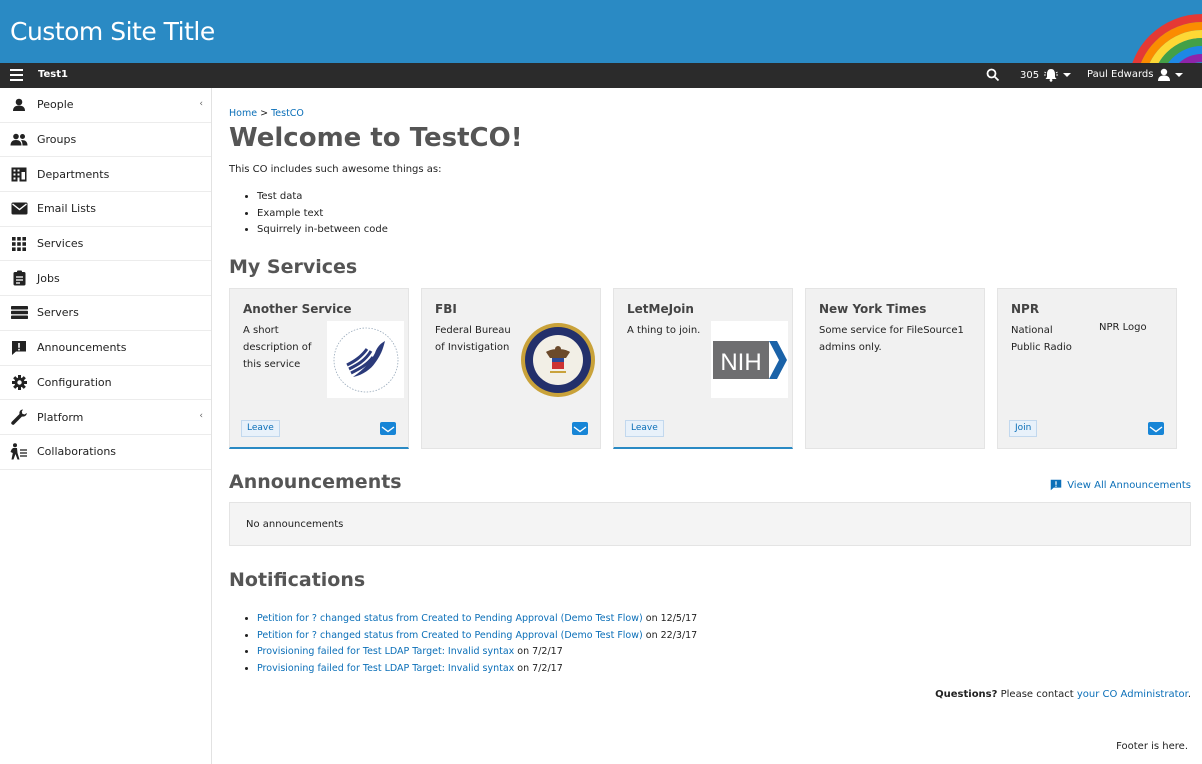 The image size is (1202, 764). I want to click on sidebar-item-label: Servers, so click(58, 313).